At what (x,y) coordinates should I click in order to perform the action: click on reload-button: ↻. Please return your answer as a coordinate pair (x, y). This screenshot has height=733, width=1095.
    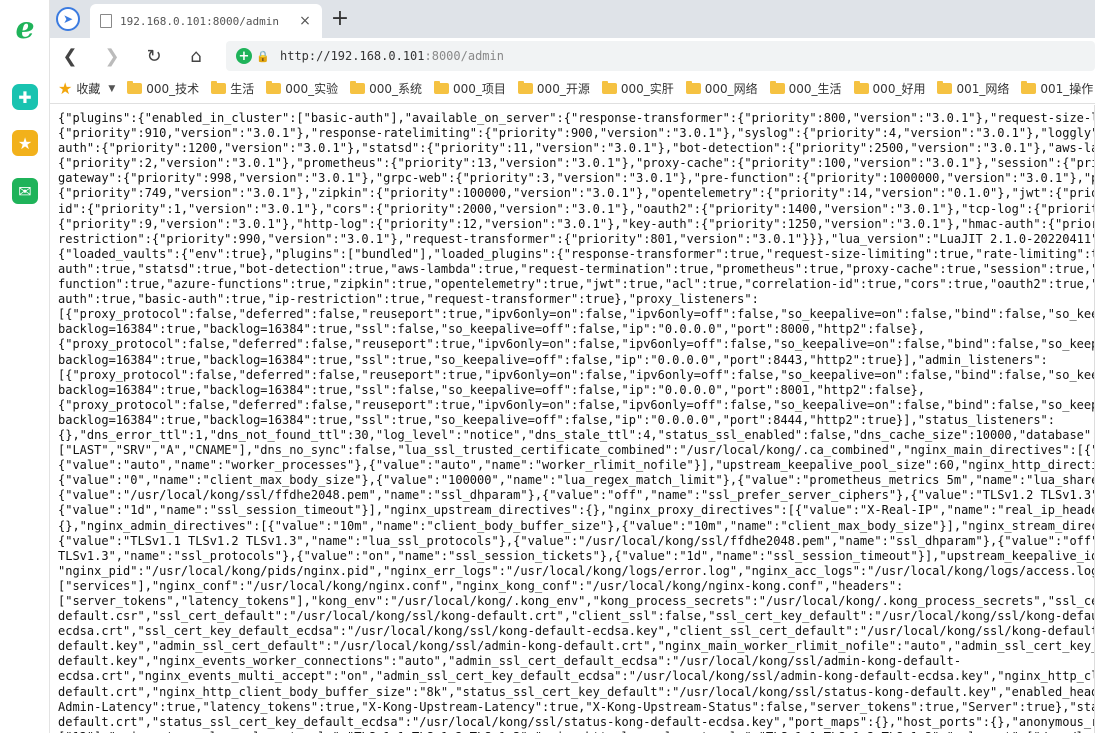
    Looking at the image, I should click on (154, 56).